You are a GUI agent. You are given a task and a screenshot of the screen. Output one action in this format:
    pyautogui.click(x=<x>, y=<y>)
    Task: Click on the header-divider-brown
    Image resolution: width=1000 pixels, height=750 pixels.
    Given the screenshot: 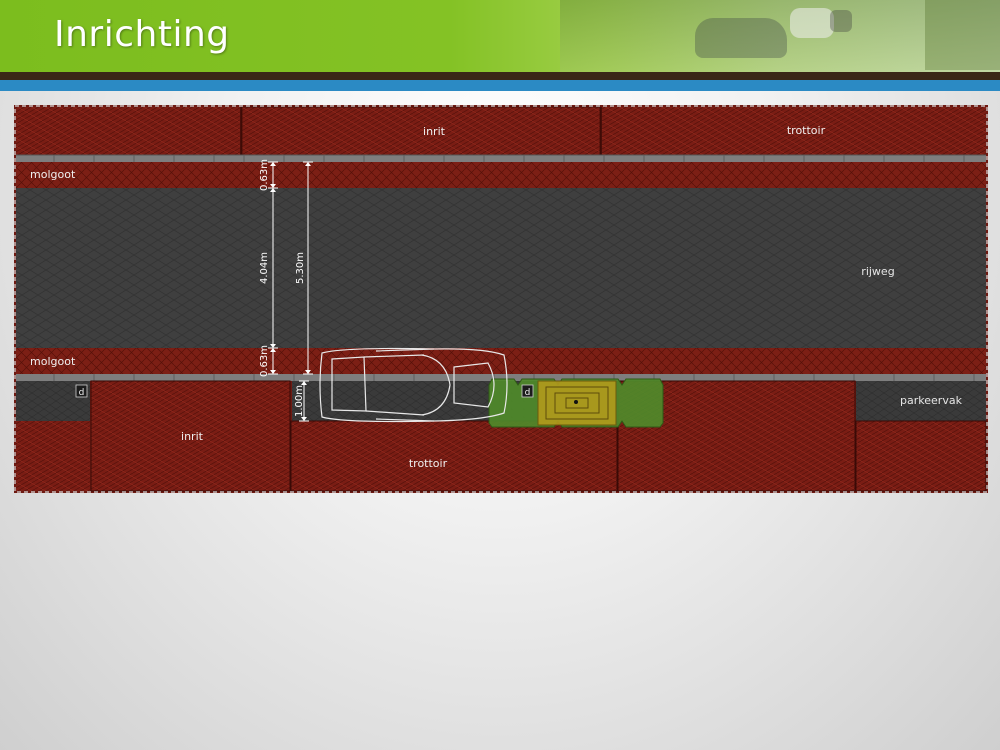 What is the action you would take?
    pyautogui.click(x=500, y=76)
    